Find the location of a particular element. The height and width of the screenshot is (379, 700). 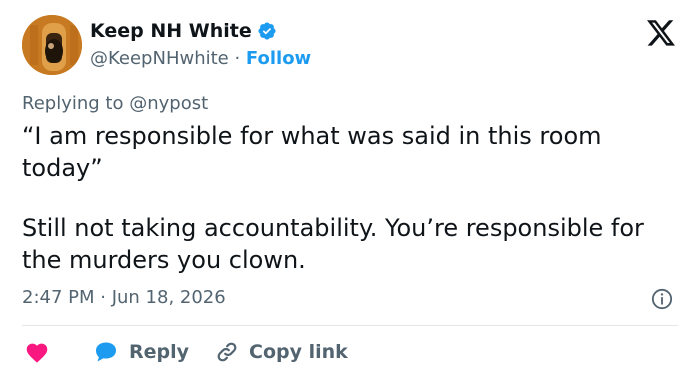

reply-label: Reply is located at coordinates (159, 352).